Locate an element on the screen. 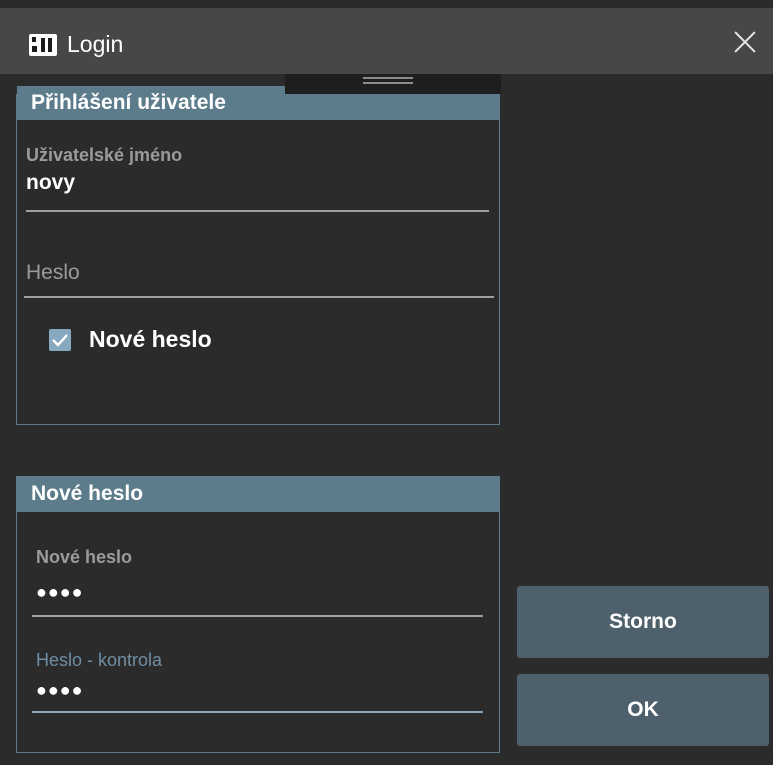  checkmark-icon is located at coordinates (60, 340).